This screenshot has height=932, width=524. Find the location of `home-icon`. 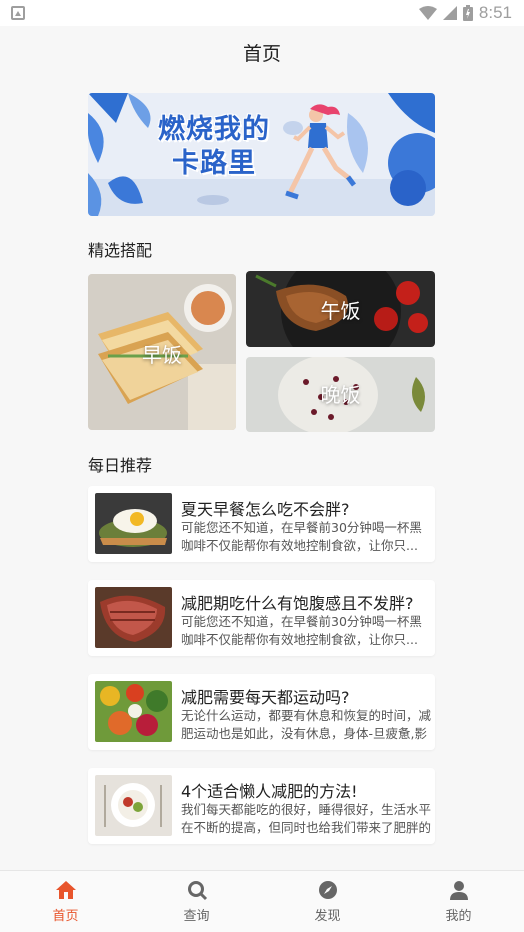

home-icon is located at coordinates (65, 890).